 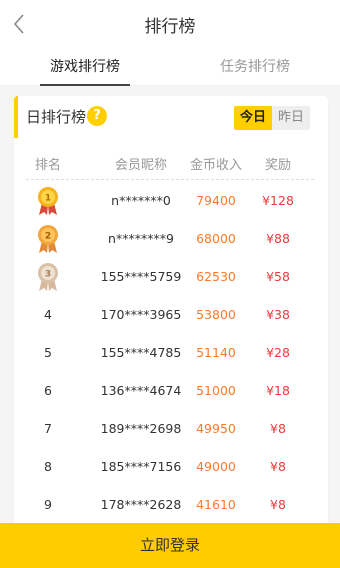 I want to click on table-row: 3 155****5759 62530 ¥58, so click(x=170, y=277).